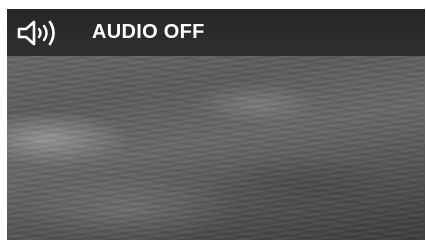 Image resolution: width=426 pixels, height=242 pixels. Describe the element at coordinates (36, 32) in the screenshot. I see `speaker-icon` at that location.